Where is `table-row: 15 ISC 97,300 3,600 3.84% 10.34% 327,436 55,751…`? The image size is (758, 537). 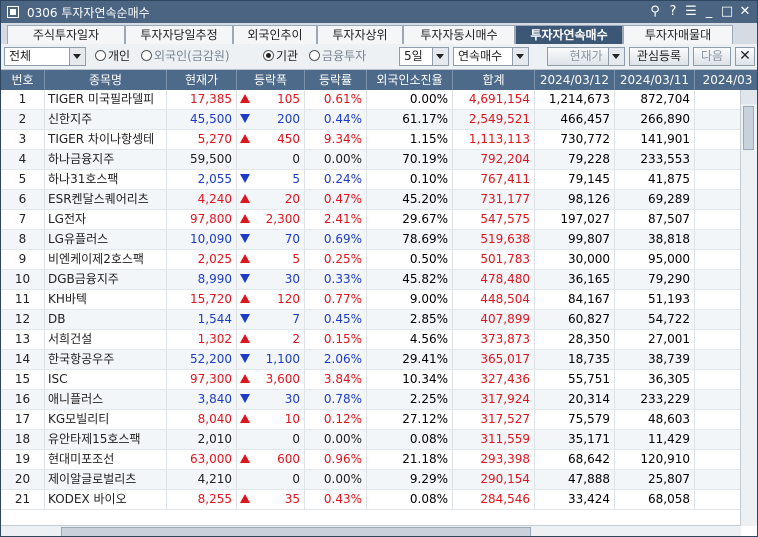 table-row: 15 ISC 97,300 3,600 3.84% 10.34% 327,436 55,751… is located at coordinates (379, 380).